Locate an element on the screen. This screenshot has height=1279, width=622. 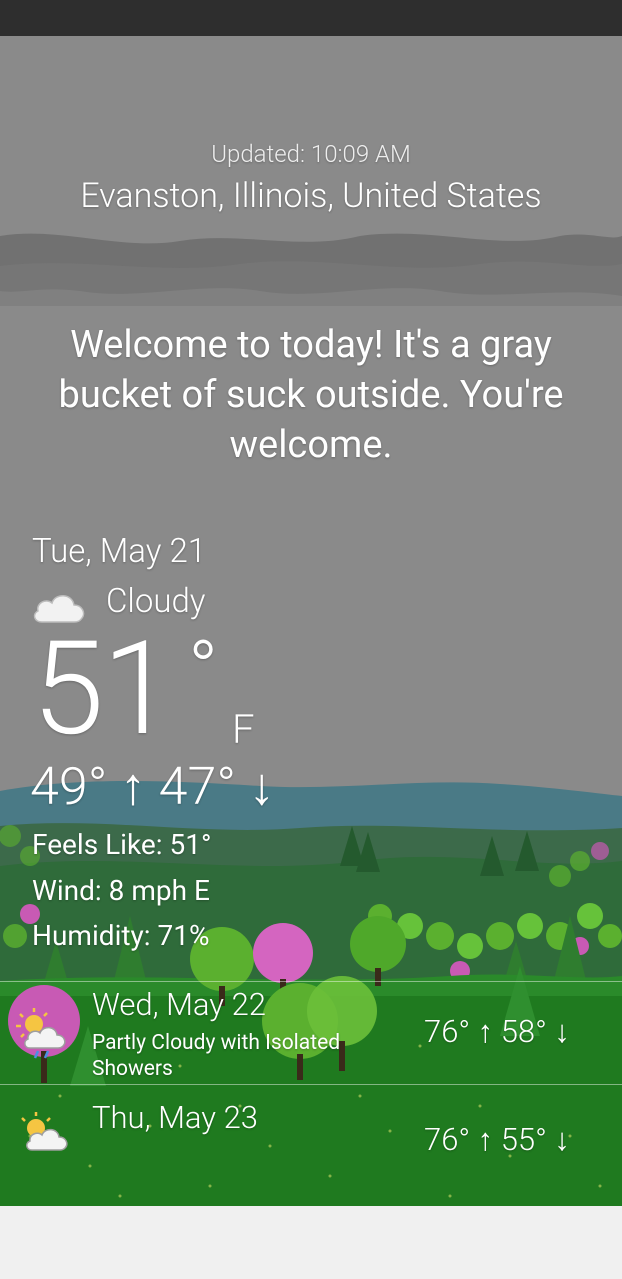
updated-time: Updated: 10:09 AM is located at coordinates (311, 154).